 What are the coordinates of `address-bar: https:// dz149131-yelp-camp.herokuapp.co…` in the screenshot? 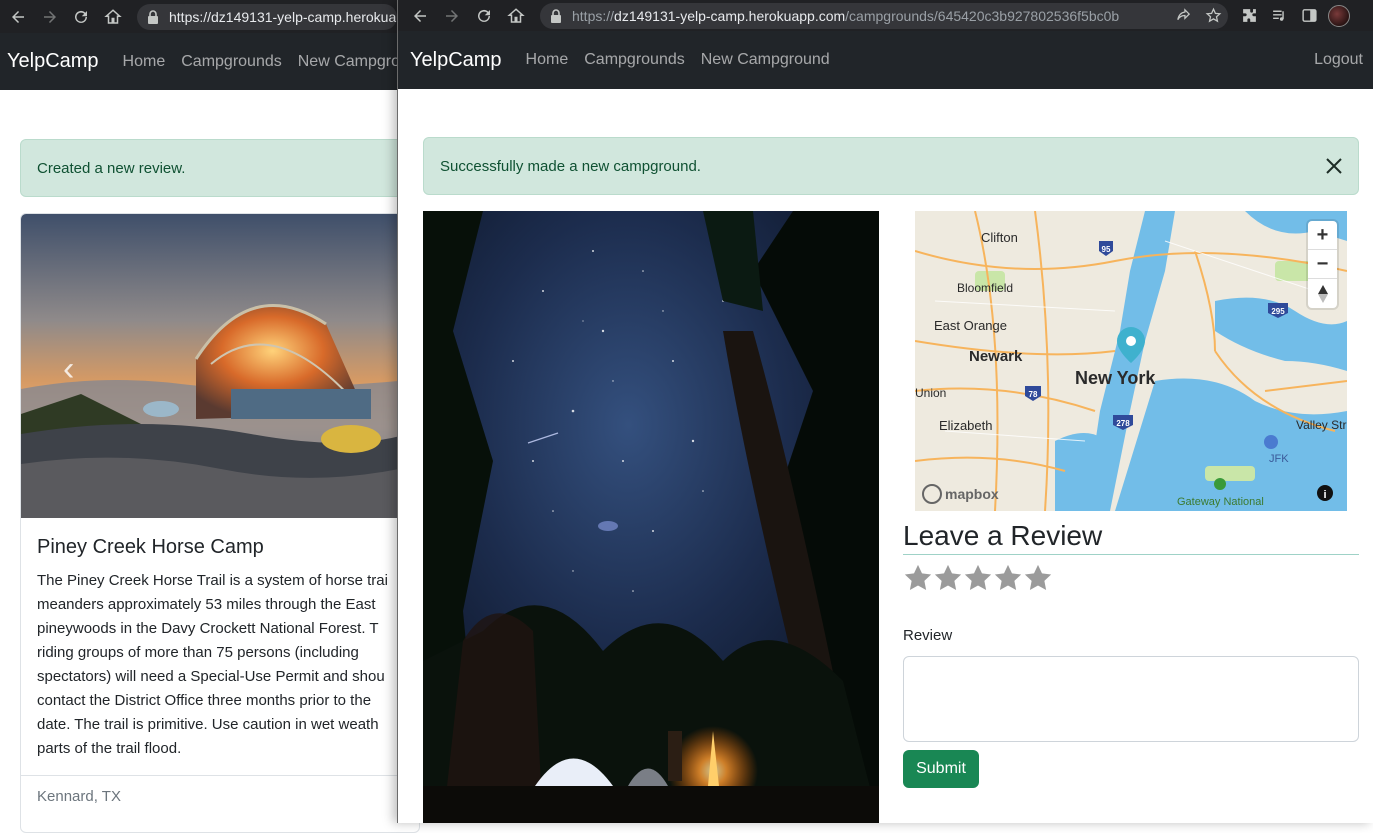 It's located at (884, 15).